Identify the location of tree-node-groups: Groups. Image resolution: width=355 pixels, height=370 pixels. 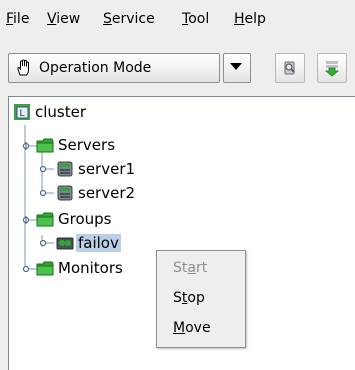
(96, 219).